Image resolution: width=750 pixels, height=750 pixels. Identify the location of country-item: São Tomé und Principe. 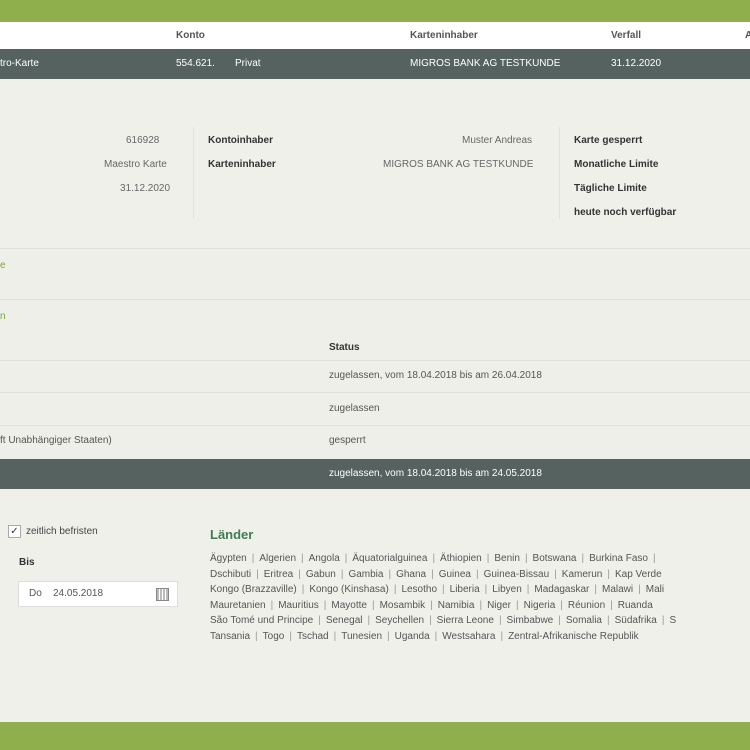
(261, 620).